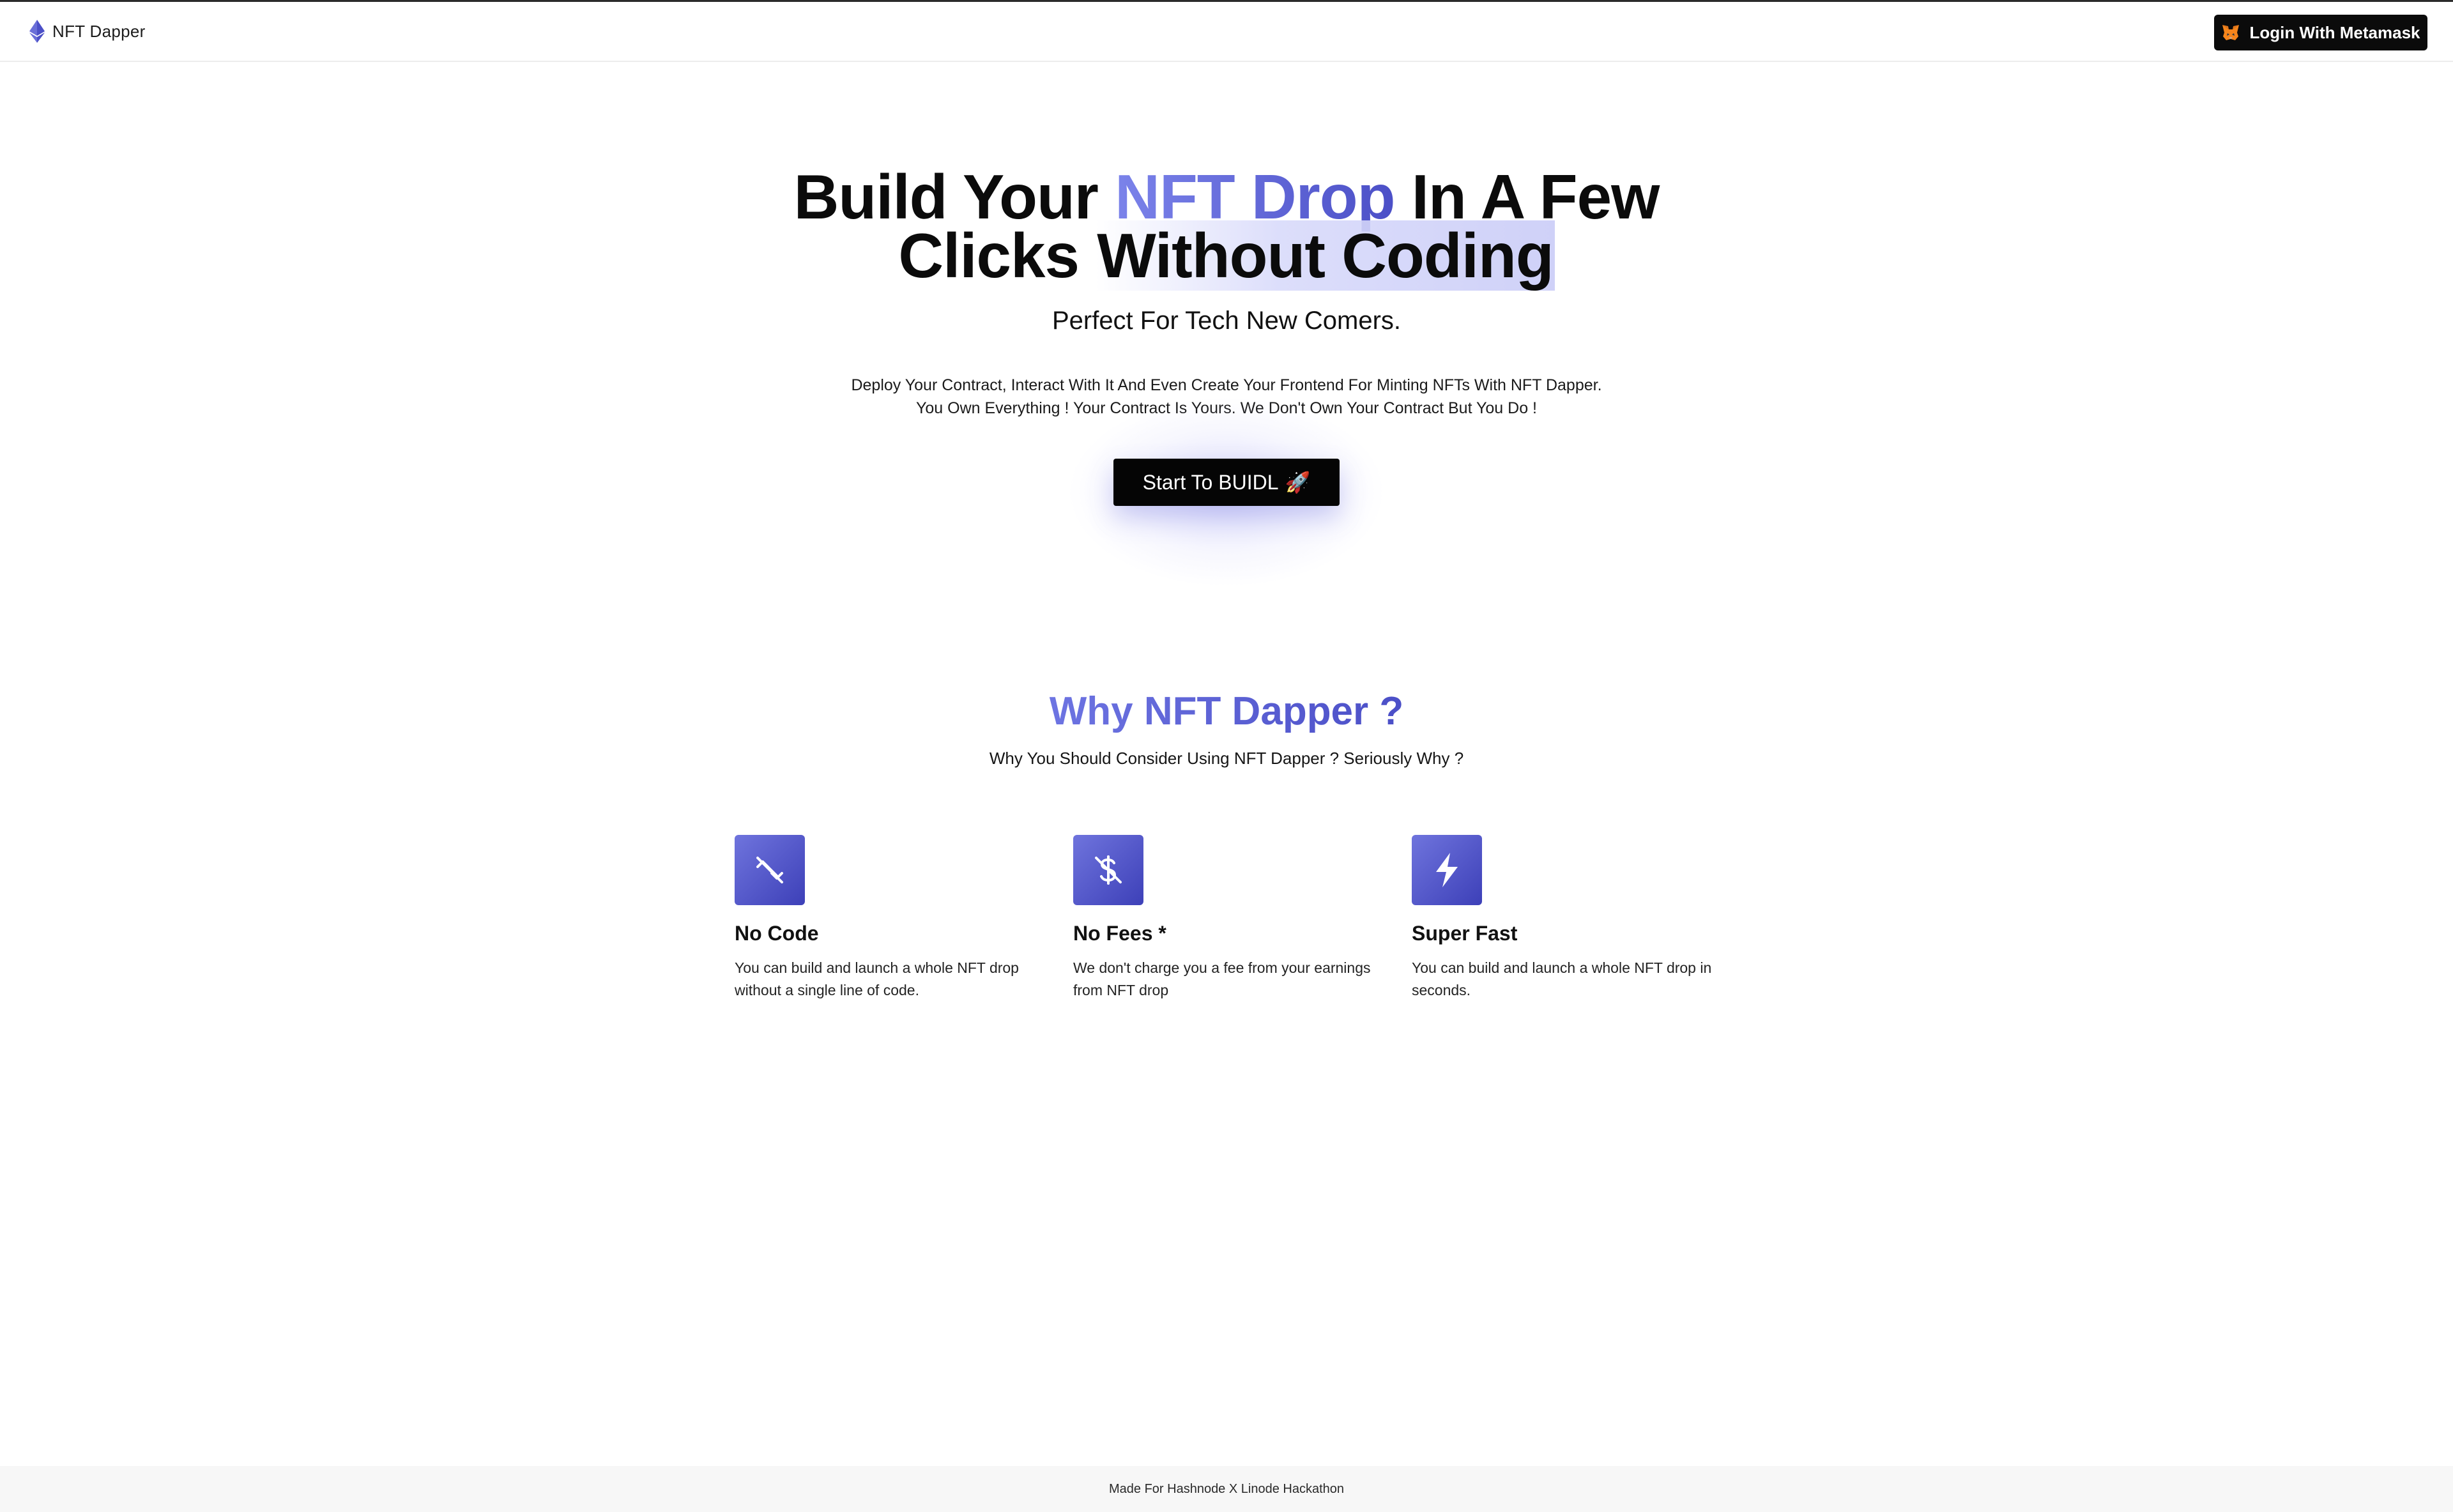 The width and height of the screenshot is (2453, 1512). Describe the element at coordinates (1447, 870) in the screenshot. I see `lightning-icon` at that location.